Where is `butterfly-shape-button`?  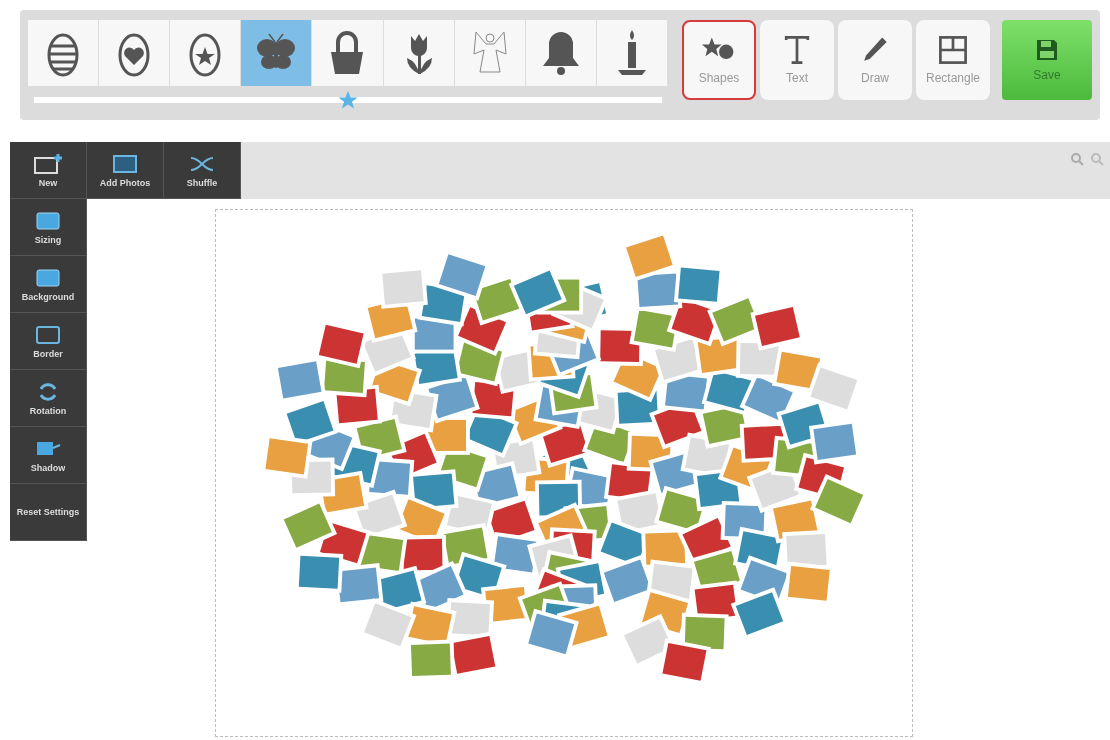
butterfly-shape-button is located at coordinates (277, 53).